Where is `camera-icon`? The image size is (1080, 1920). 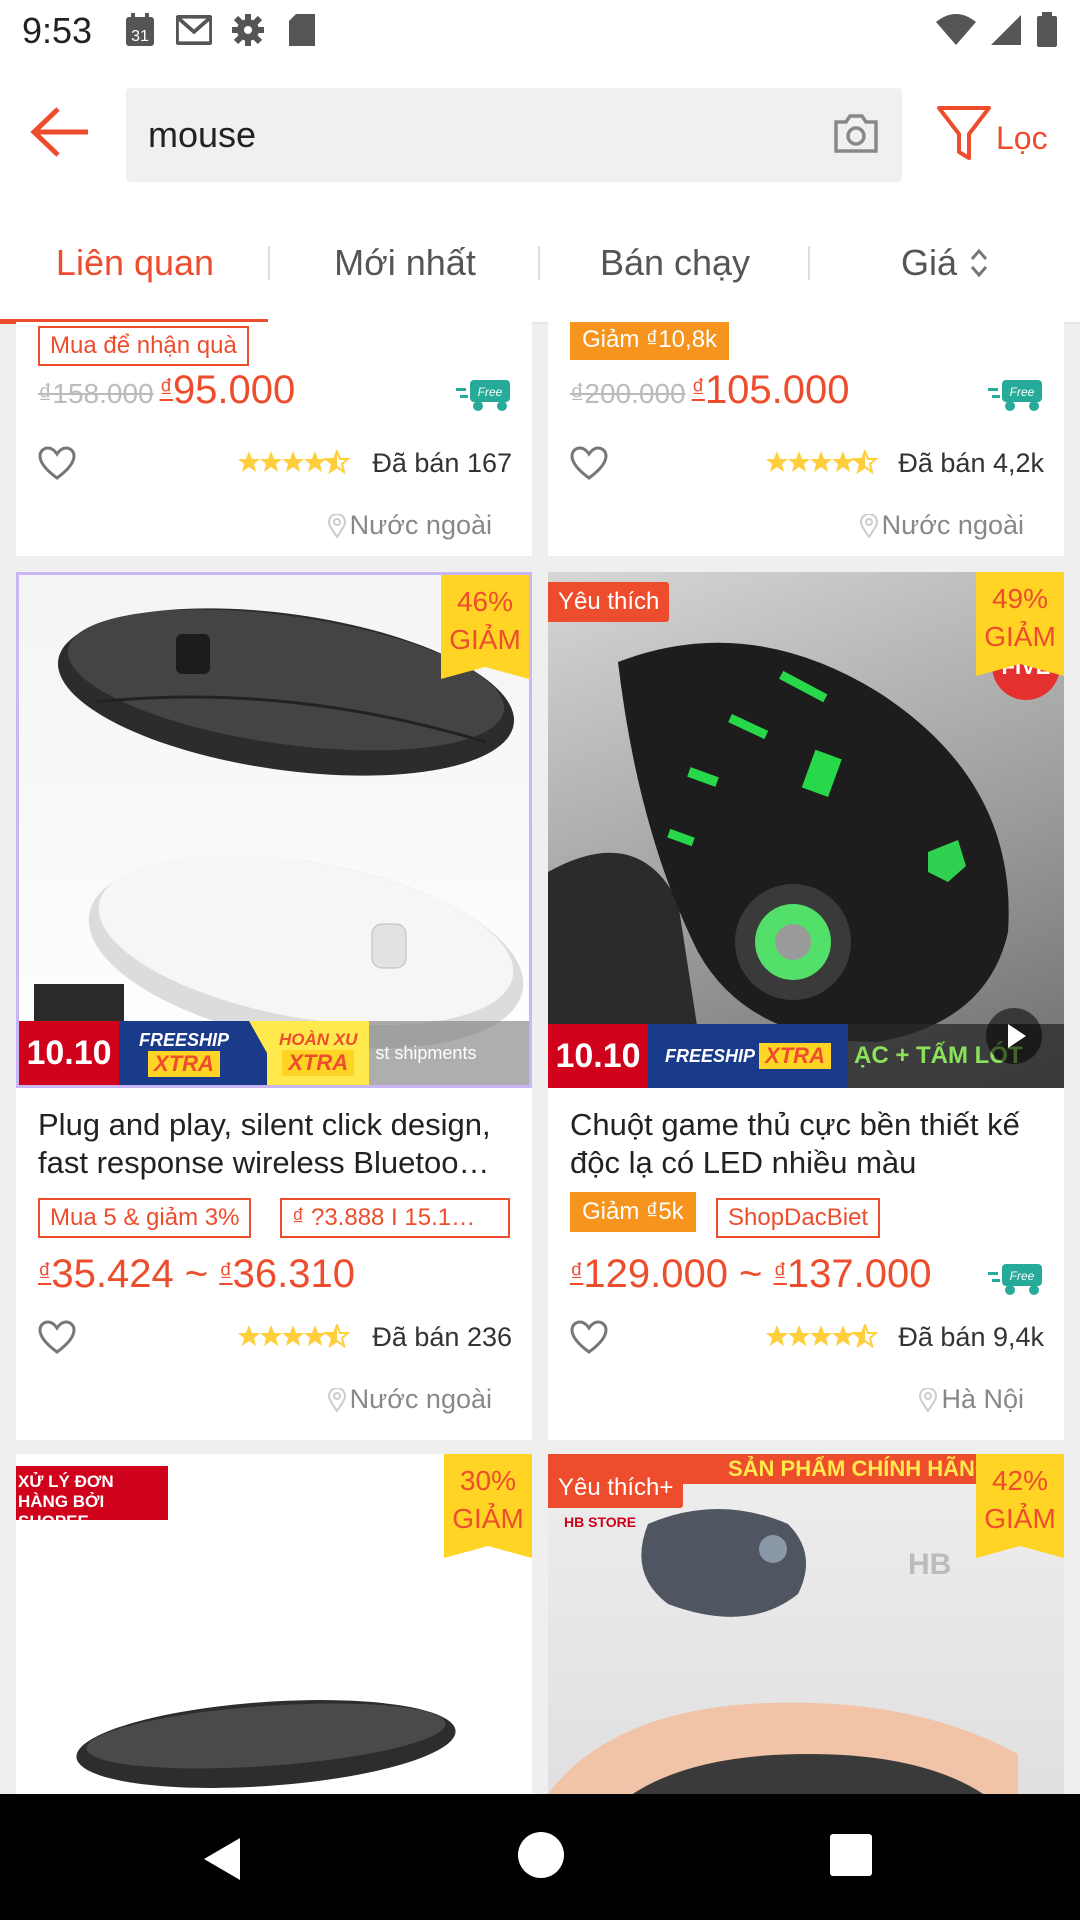
camera-icon is located at coordinates (856, 133).